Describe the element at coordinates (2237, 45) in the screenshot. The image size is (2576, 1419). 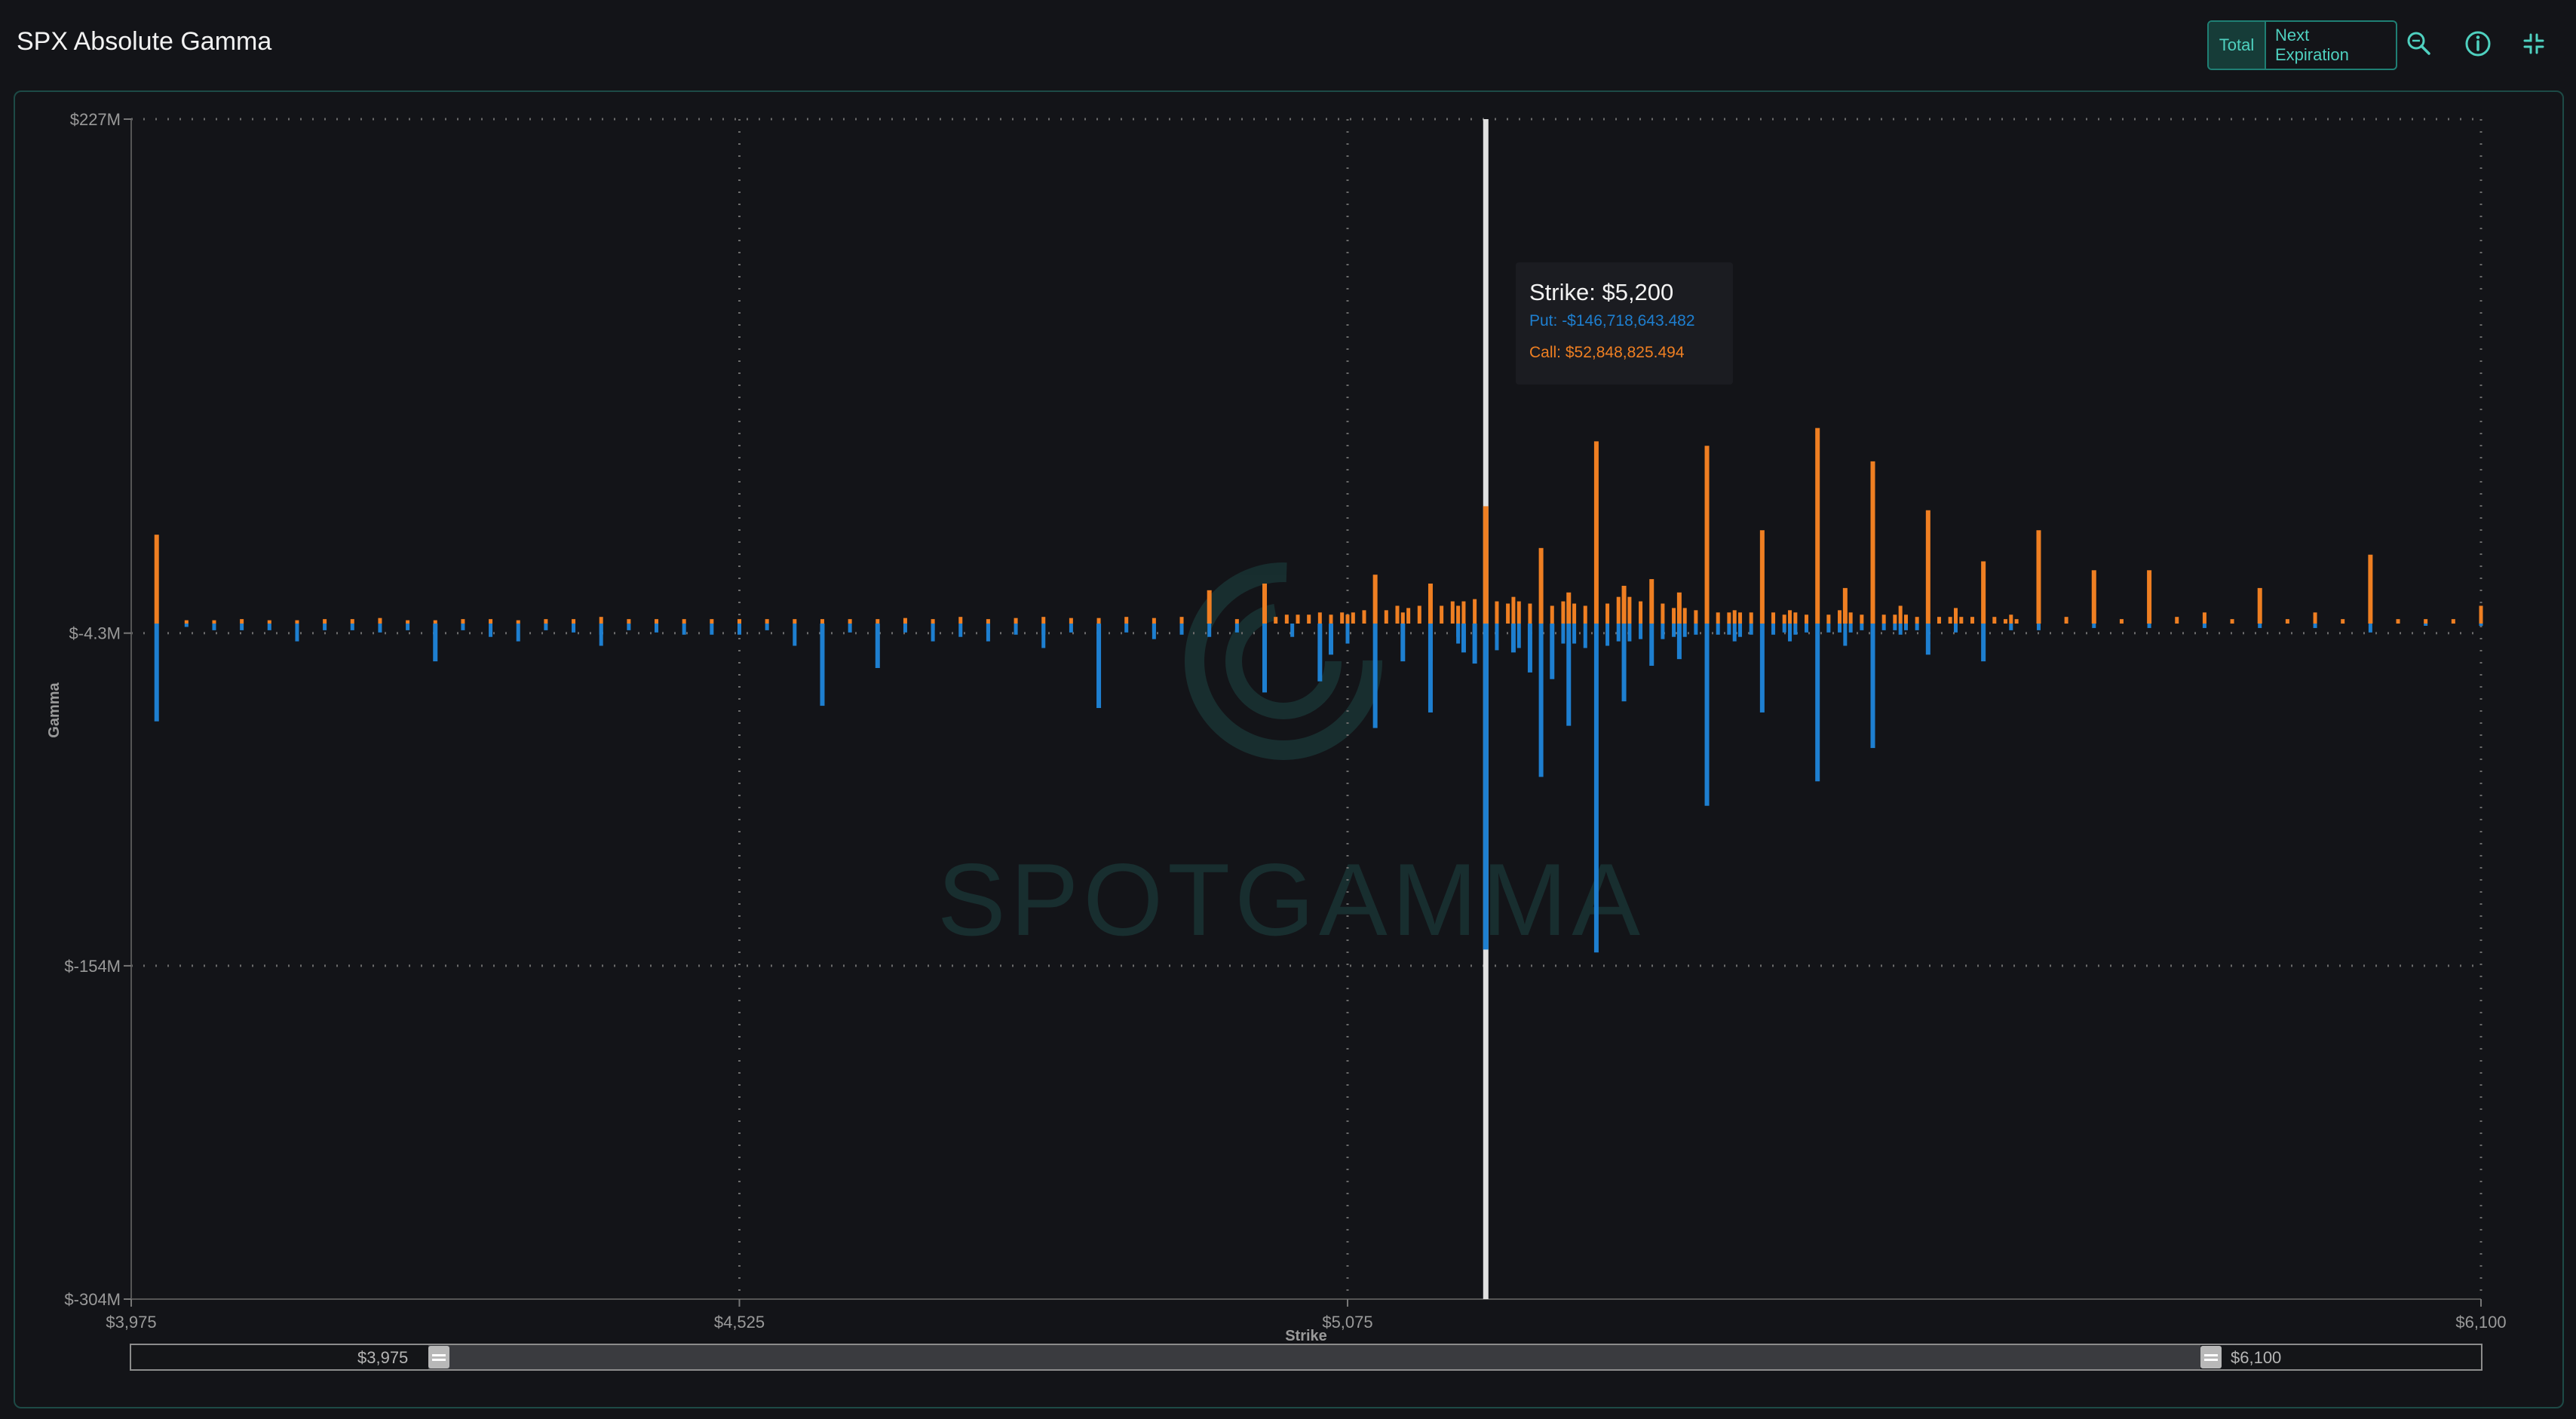
I see `total-toggle-button: Total` at that location.